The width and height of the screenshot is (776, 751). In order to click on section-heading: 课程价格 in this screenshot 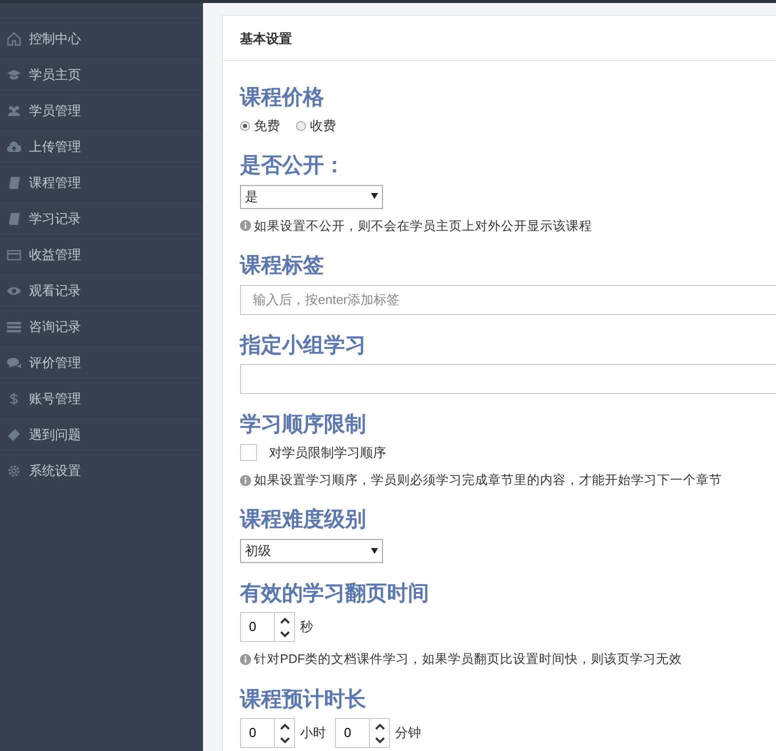, I will do `click(282, 97)`.